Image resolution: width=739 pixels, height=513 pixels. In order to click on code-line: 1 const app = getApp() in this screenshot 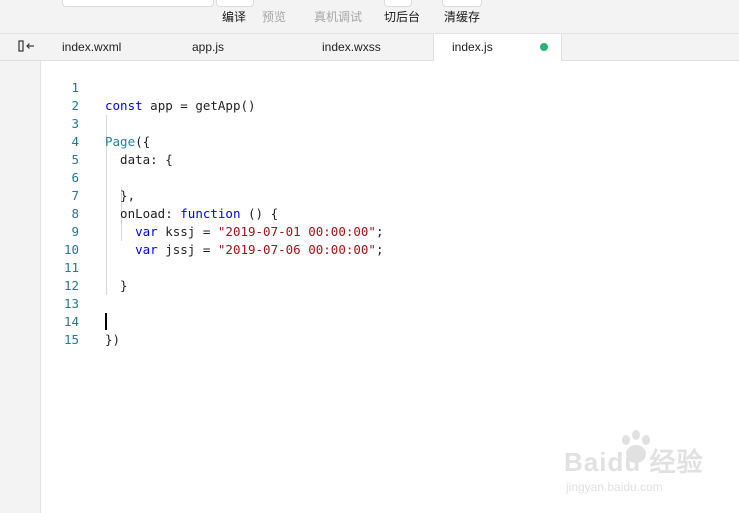, I will do `click(390, 87)`.